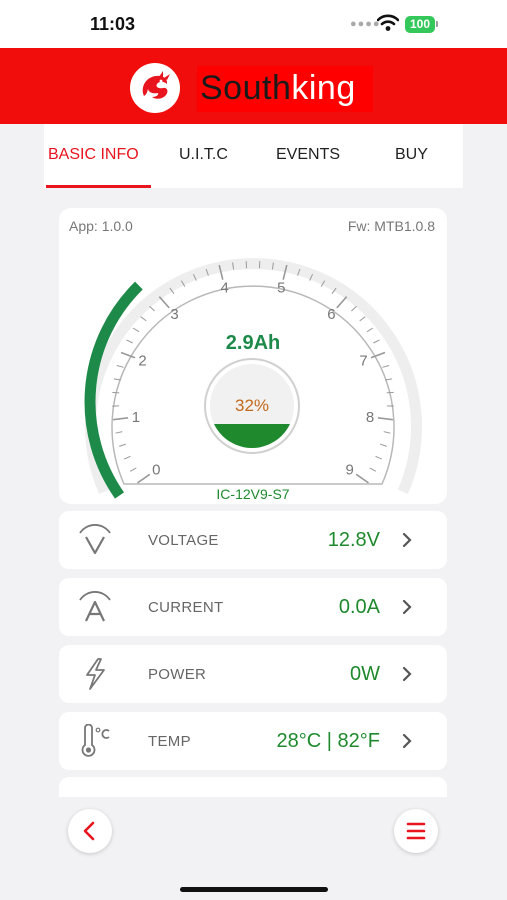  What do you see at coordinates (98, 186) in the screenshot?
I see `active-tab-indicator` at bounding box center [98, 186].